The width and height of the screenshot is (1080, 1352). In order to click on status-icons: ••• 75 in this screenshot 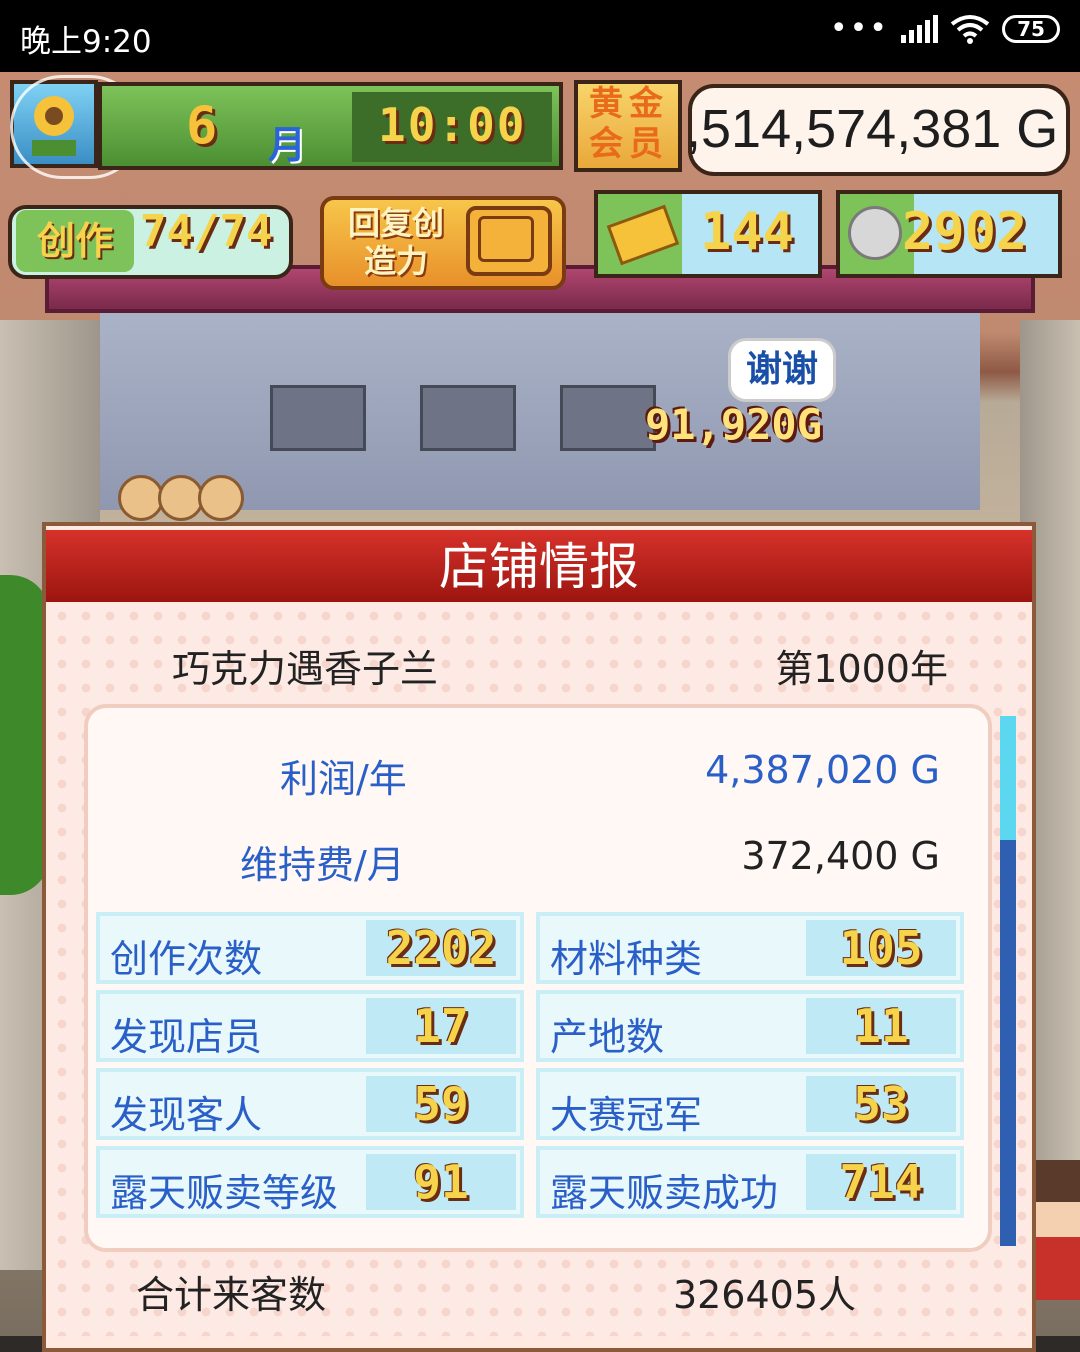, I will do `click(945, 29)`.